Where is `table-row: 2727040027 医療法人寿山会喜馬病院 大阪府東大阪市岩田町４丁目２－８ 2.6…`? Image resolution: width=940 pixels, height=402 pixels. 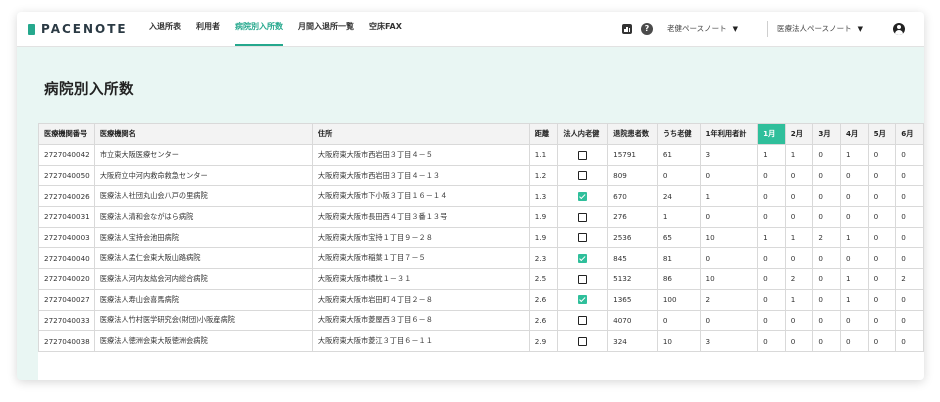
table-row: 2727040027 医療法人寿山会喜馬病院 大阪府東大阪市岩田町４丁目２－８ 2.6… is located at coordinates (481, 299).